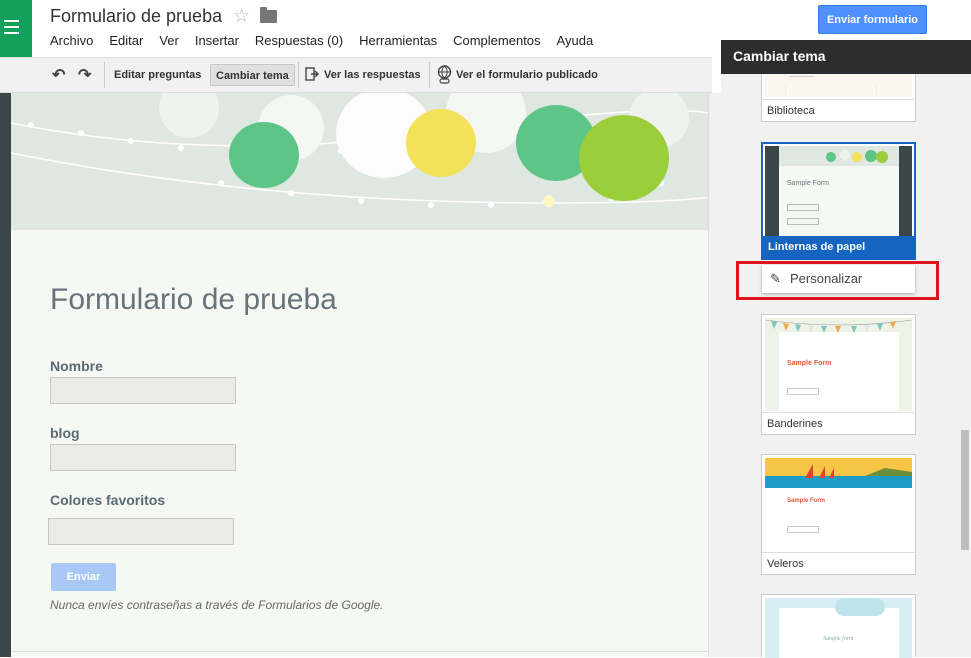  I want to click on theme-name: Banderines, so click(838, 423).